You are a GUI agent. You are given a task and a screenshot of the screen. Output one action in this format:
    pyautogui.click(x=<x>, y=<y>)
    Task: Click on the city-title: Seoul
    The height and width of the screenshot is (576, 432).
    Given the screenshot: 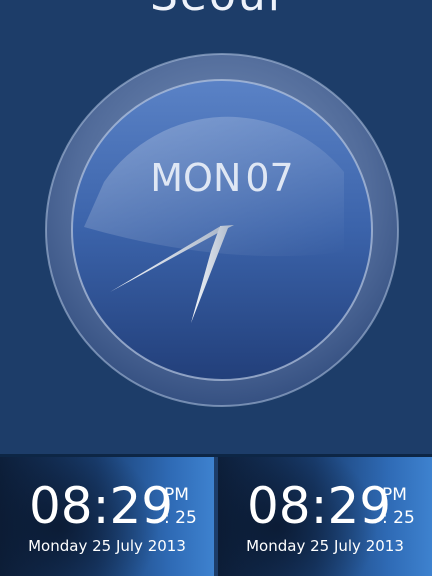 What is the action you would take?
    pyautogui.click(x=216, y=10)
    